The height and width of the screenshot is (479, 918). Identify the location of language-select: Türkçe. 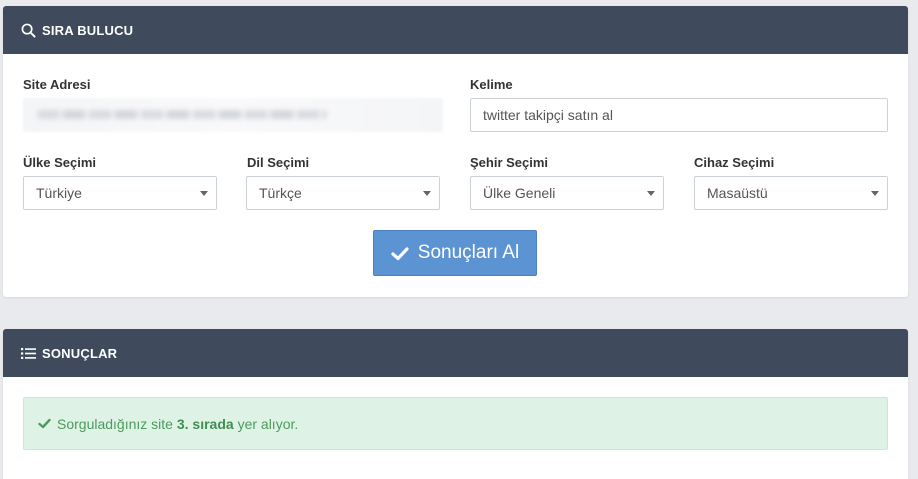
(343, 193).